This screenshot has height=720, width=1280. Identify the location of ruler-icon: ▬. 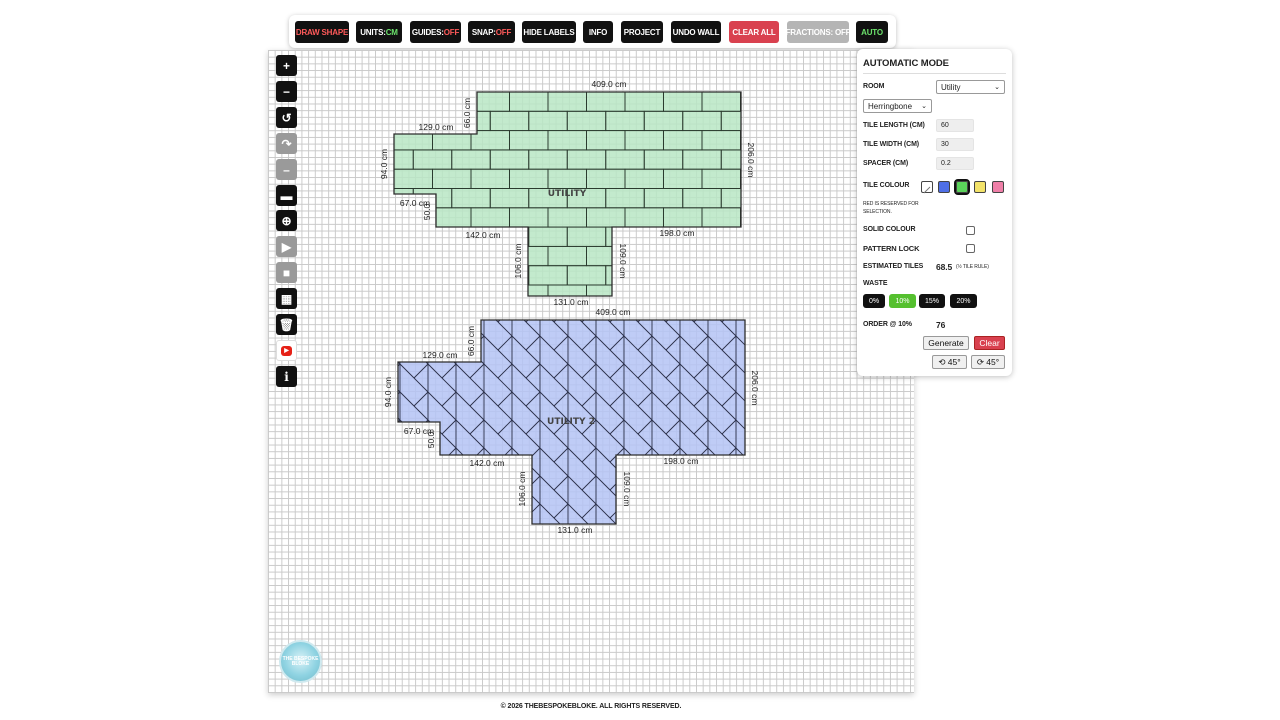
(286, 195).